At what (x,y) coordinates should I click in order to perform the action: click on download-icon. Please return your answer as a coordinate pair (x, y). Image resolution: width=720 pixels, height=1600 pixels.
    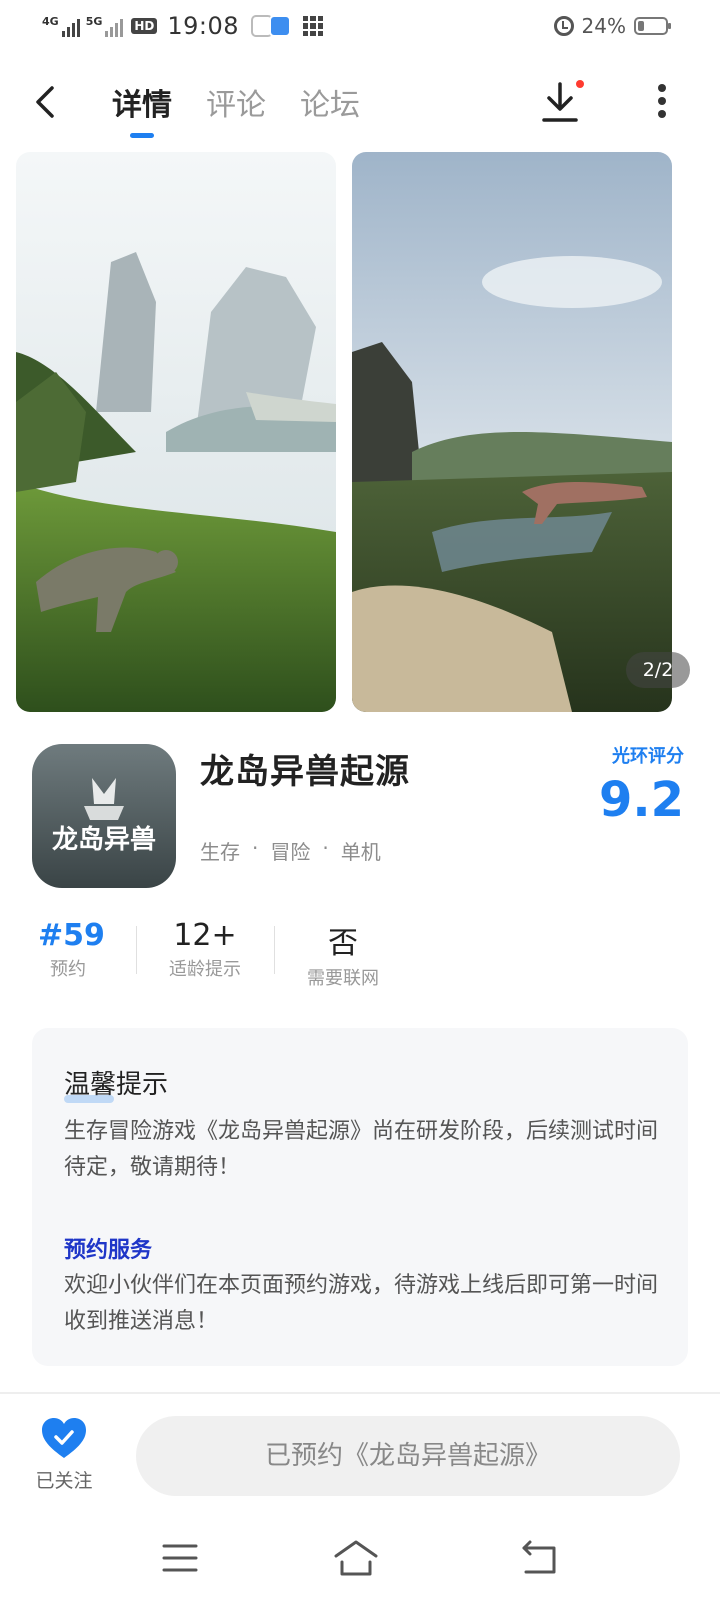
    Looking at the image, I should click on (562, 102).